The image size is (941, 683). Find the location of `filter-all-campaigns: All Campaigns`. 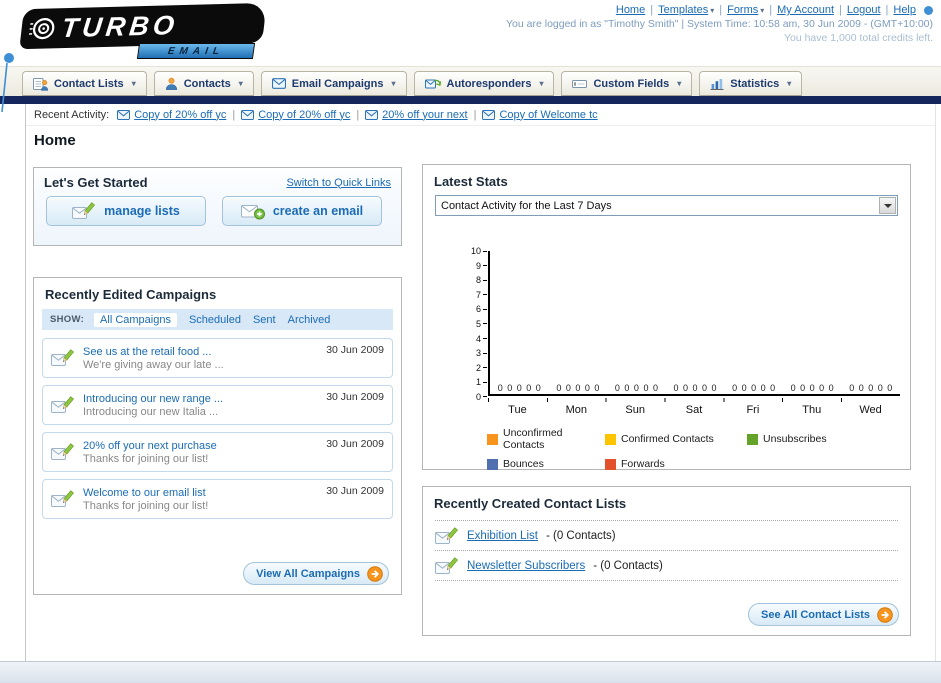

filter-all-campaigns: All Campaigns is located at coordinates (135, 319).